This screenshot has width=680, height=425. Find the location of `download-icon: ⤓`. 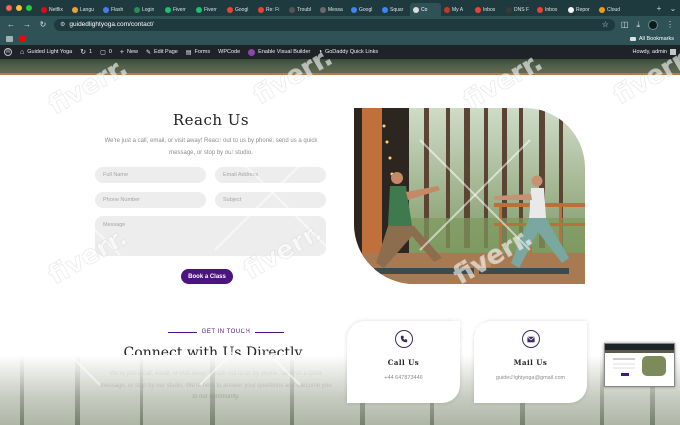

download-icon: ⤓ is located at coordinates (638, 25).